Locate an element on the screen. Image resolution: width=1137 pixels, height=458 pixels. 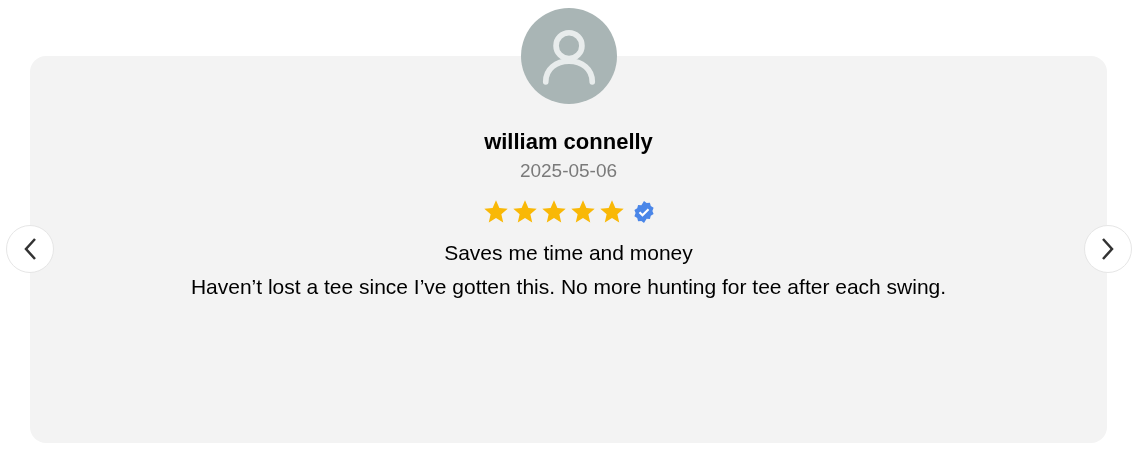
review-date: 2025-05-06 is located at coordinates (568, 171).